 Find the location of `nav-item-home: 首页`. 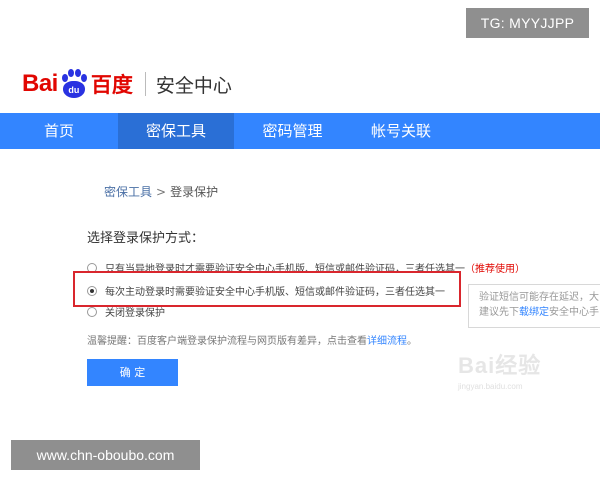

nav-item-home: 首页 is located at coordinates (59, 131).